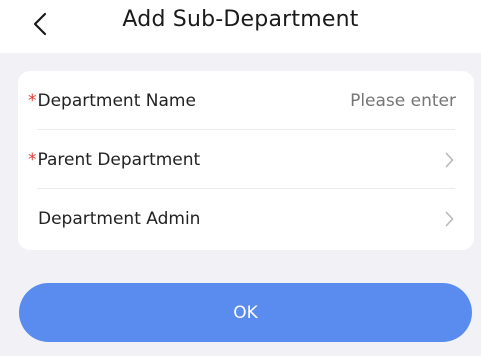 The height and width of the screenshot is (356, 481). I want to click on department-admin-label: Department Admin, so click(119, 218).